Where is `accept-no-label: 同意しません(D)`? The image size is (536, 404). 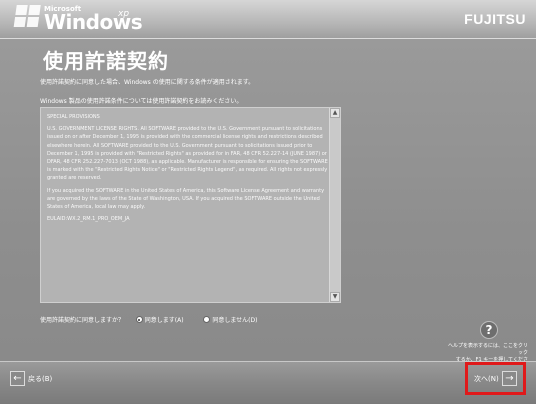 accept-no-label: 同意しません(D) is located at coordinates (234, 319).